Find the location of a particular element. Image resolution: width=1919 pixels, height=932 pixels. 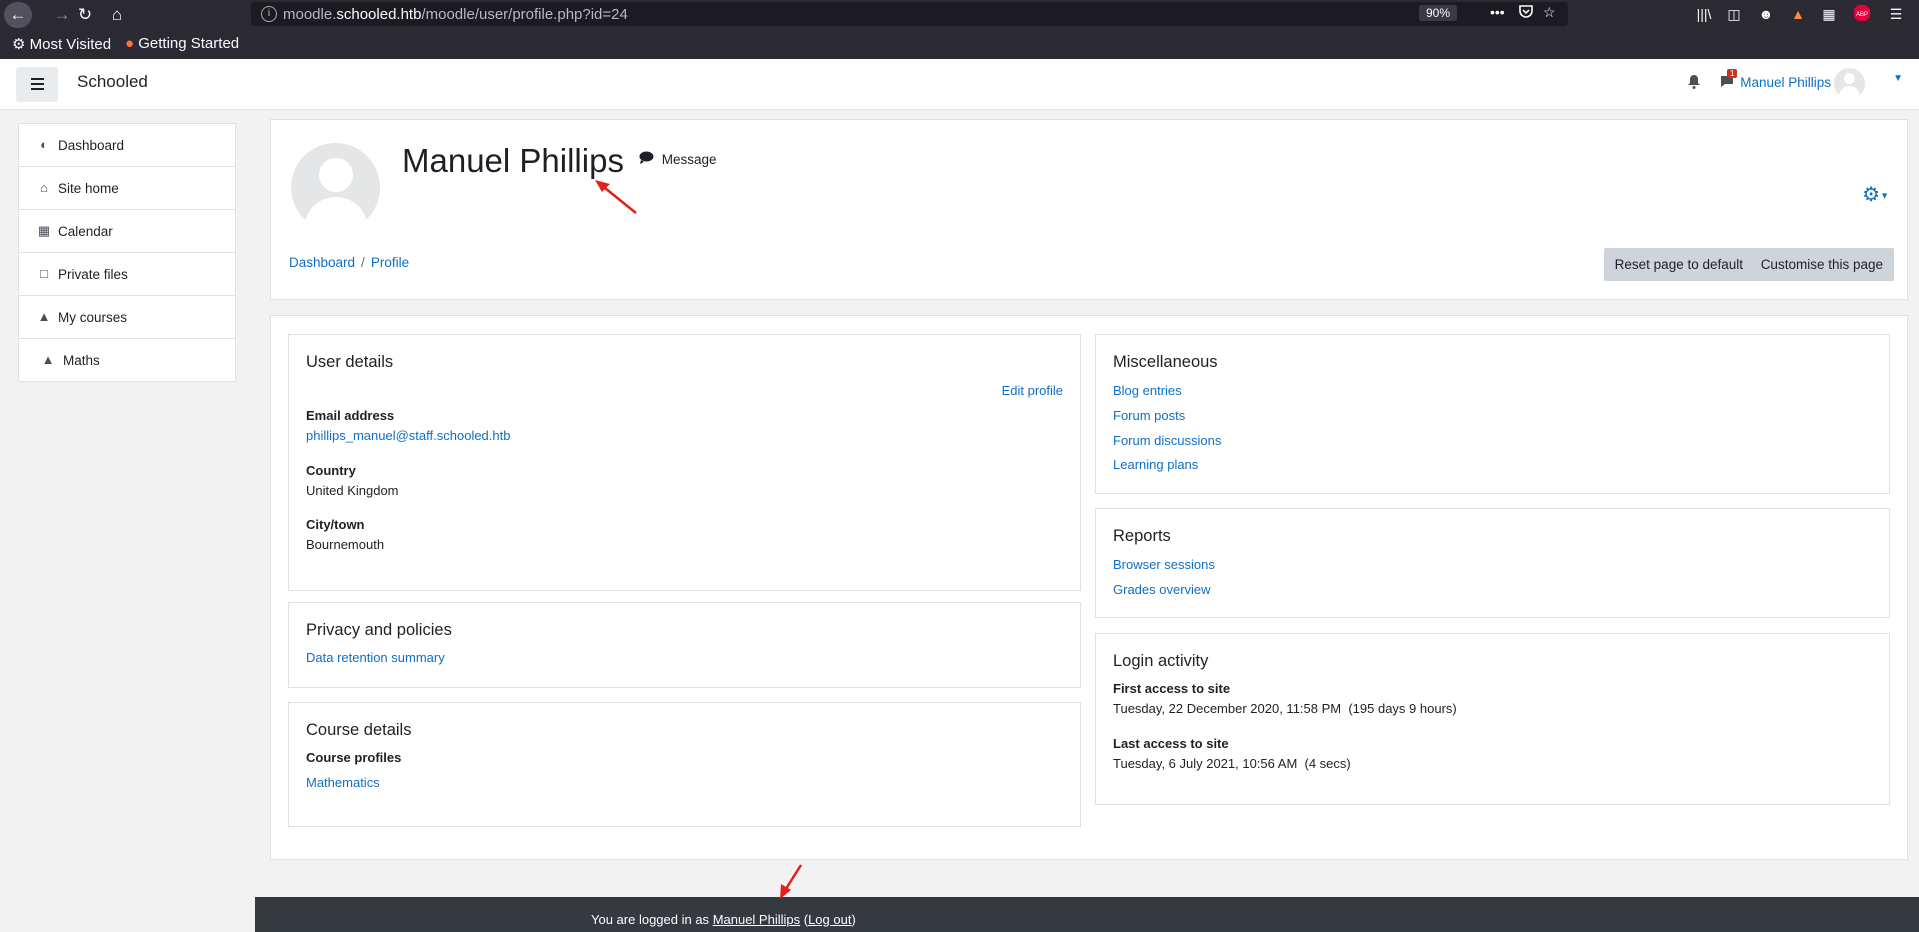

sidebar-item-site-home: ⌂ Site home is located at coordinates (127, 188).